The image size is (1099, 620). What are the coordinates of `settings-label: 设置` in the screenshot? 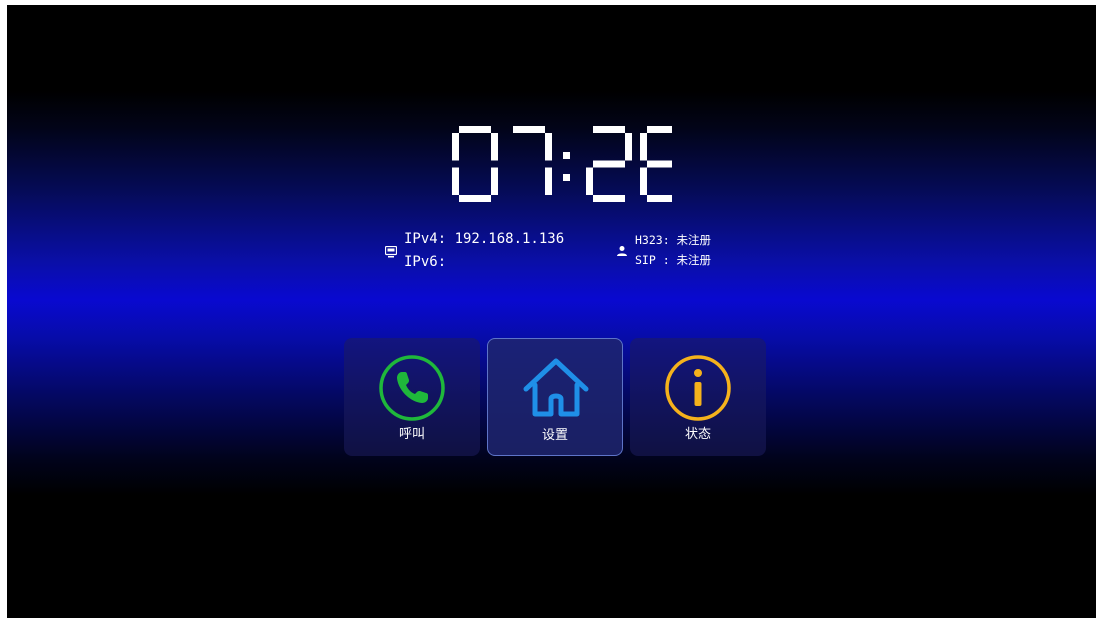 It's located at (554, 435).